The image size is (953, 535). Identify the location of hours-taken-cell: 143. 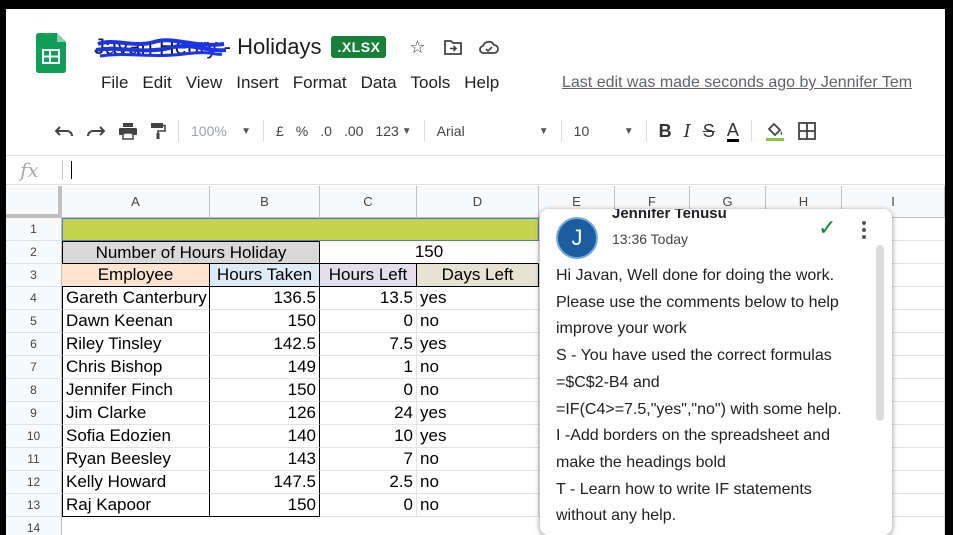
(265, 459).